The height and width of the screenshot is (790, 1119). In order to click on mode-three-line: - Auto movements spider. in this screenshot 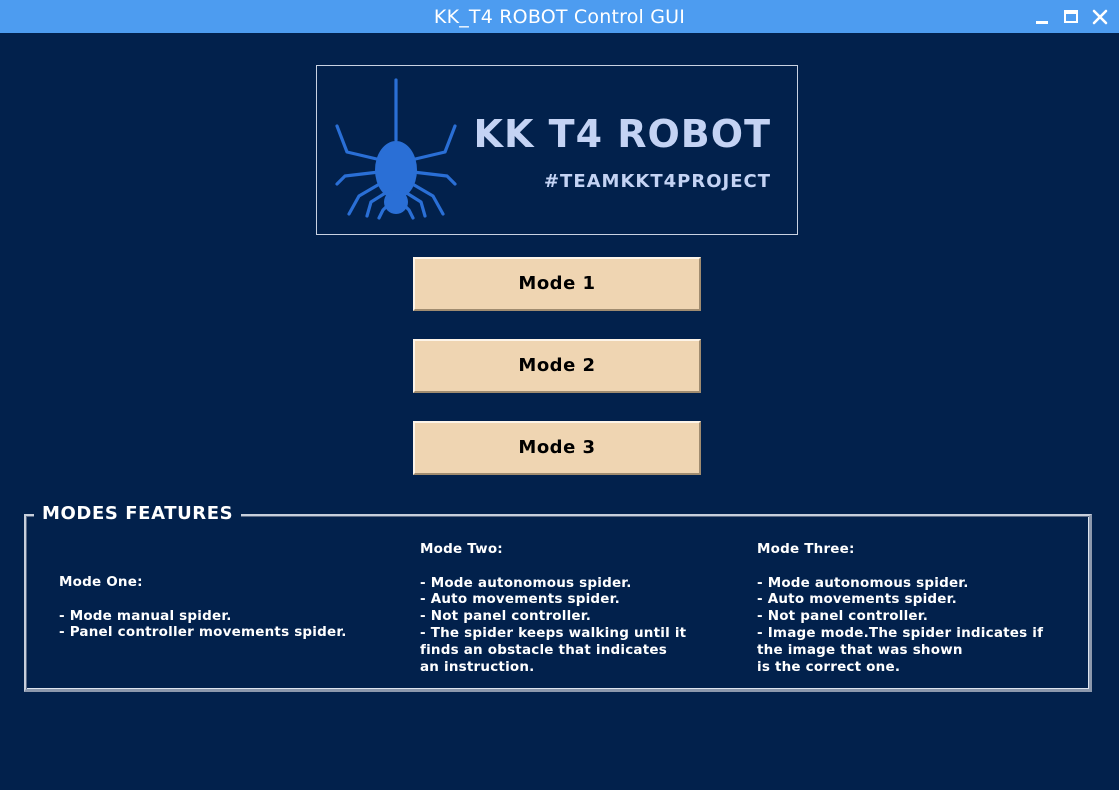, I will do `click(857, 599)`.